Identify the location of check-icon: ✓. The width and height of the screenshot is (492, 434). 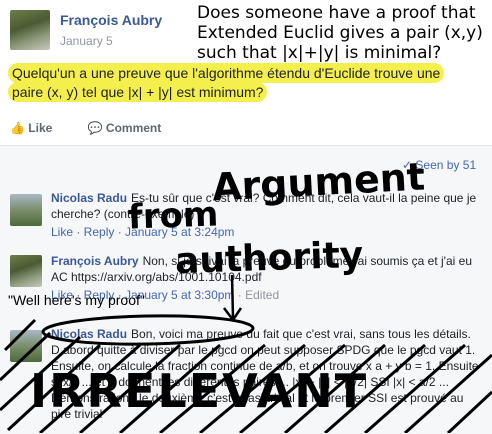
(407, 165).